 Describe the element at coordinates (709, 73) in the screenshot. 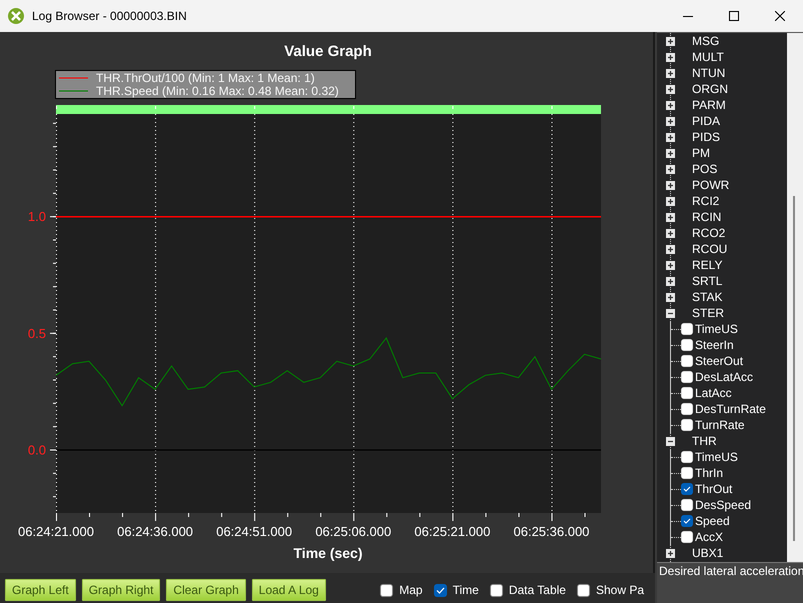

I see `tree-item: NTUN` at that location.